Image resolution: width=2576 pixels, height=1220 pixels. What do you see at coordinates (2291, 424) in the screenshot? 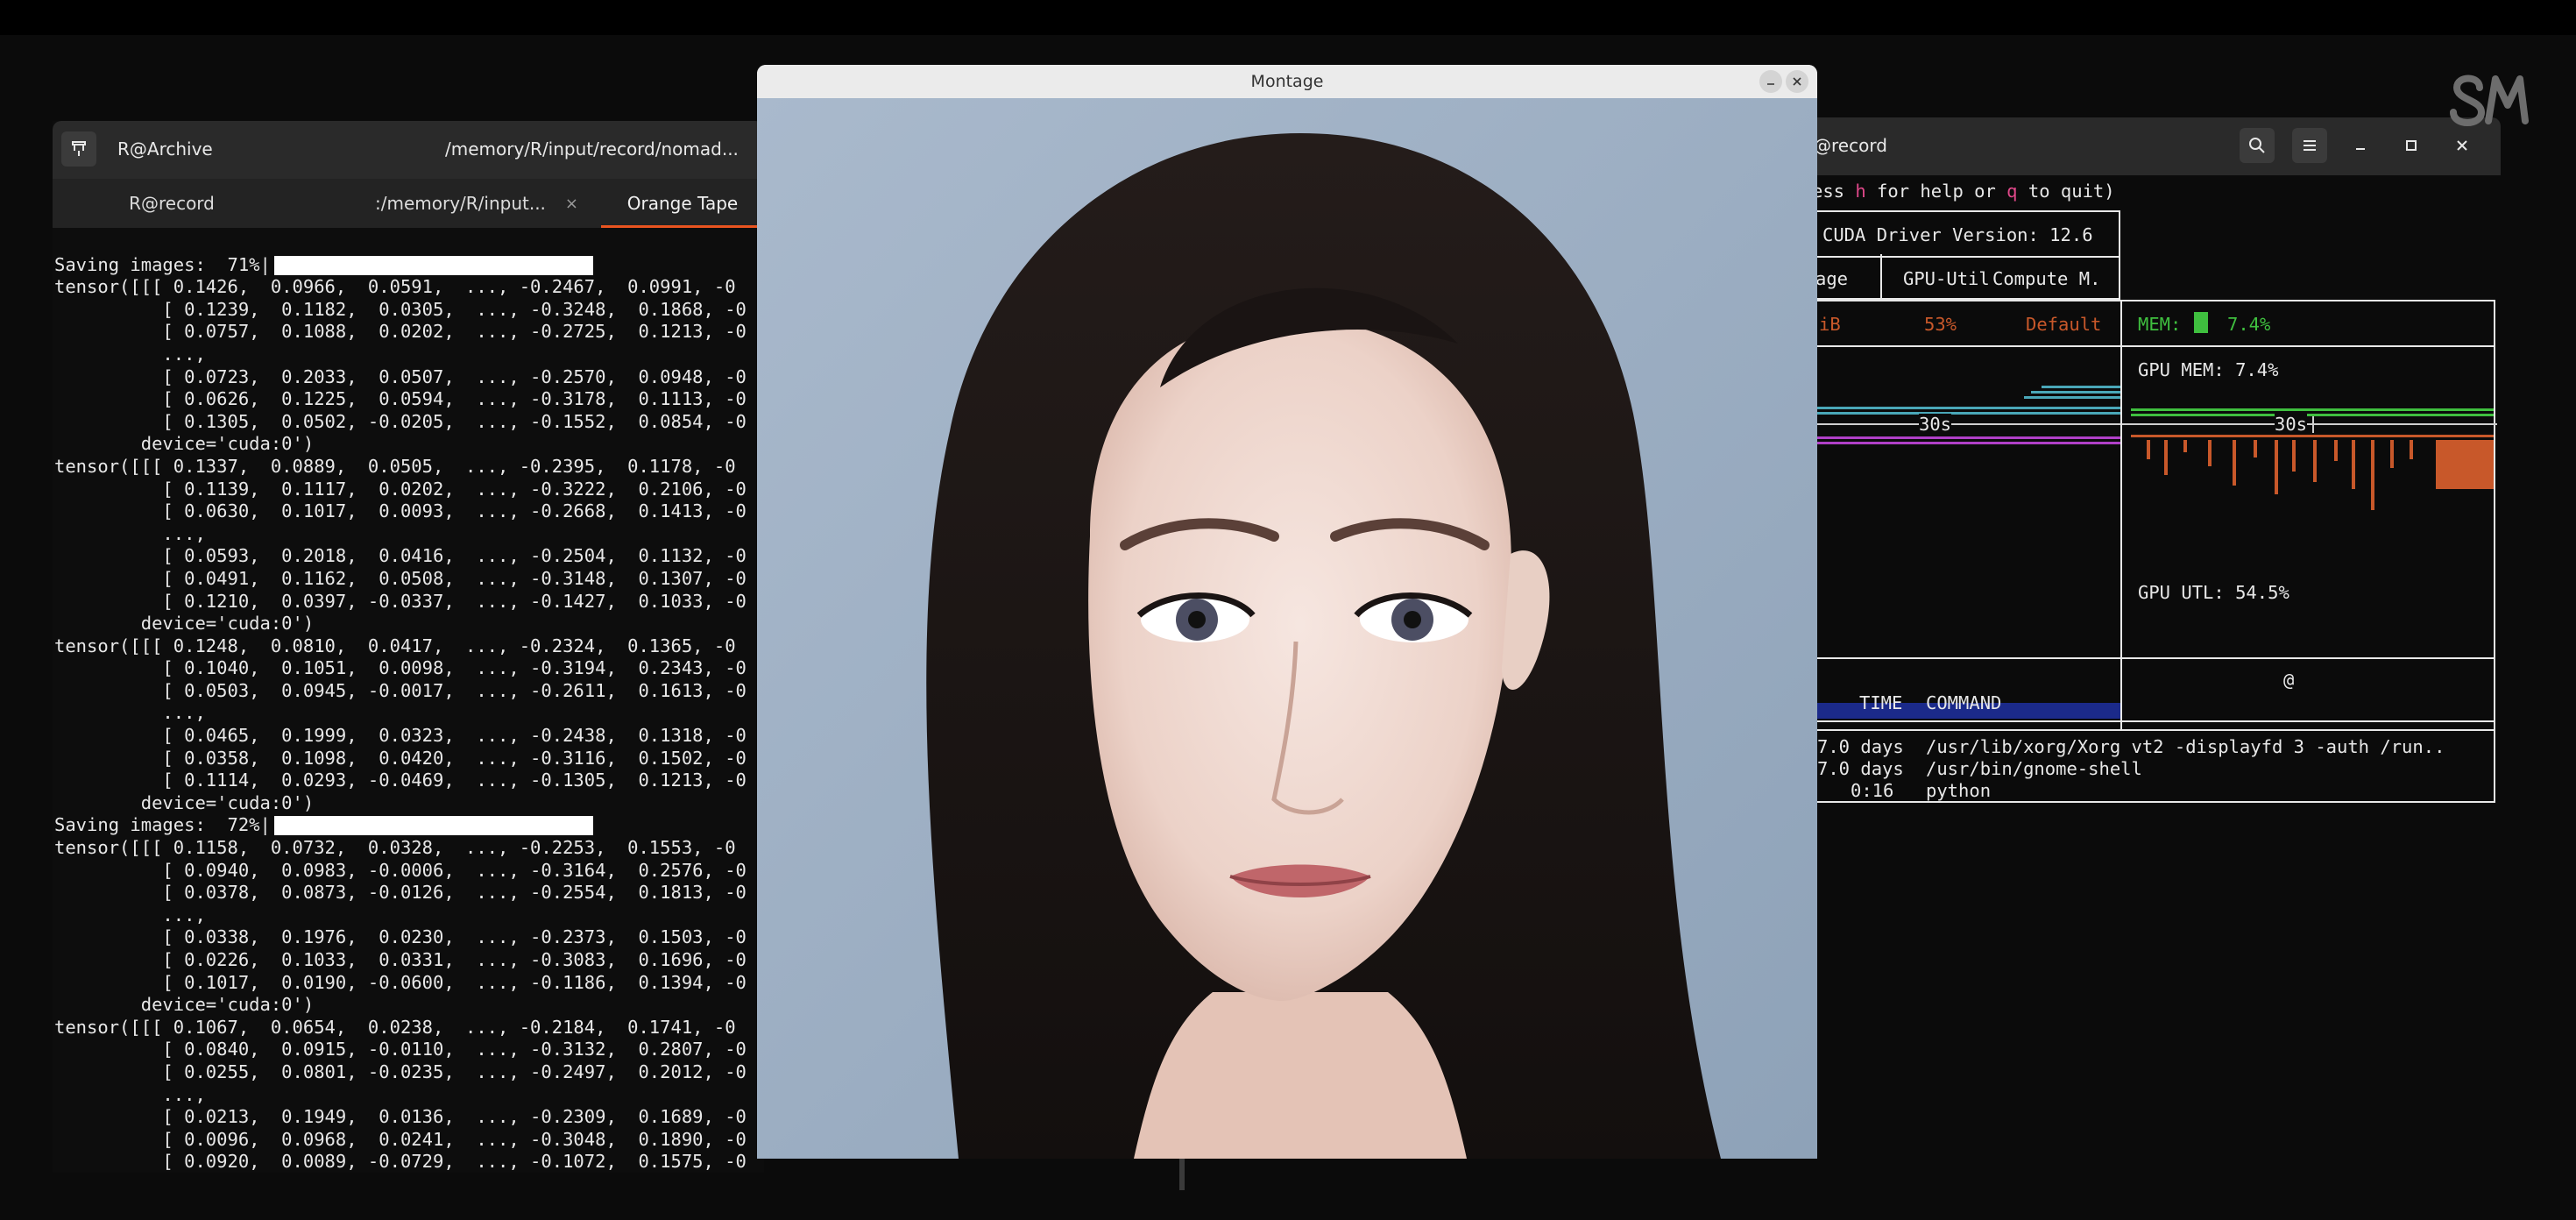
I see `time-marker: 30s` at bounding box center [2291, 424].